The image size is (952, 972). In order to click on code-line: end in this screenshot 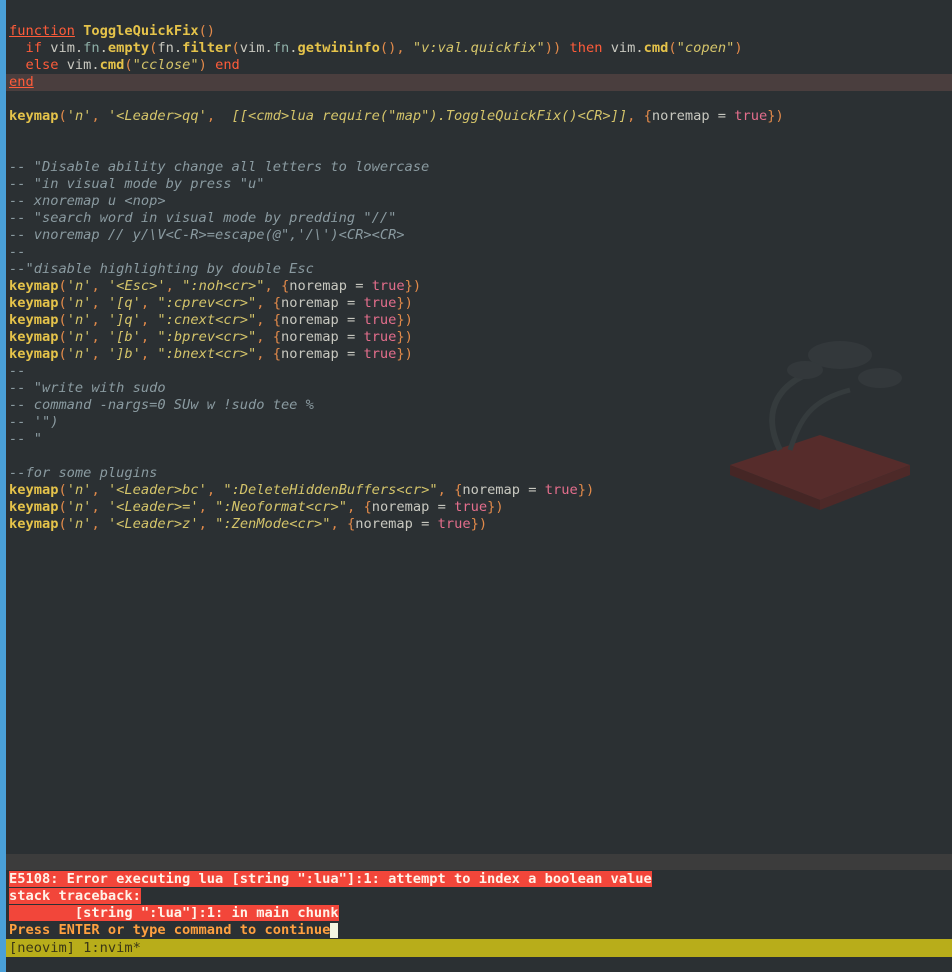, I will do `click(479, 82)`.